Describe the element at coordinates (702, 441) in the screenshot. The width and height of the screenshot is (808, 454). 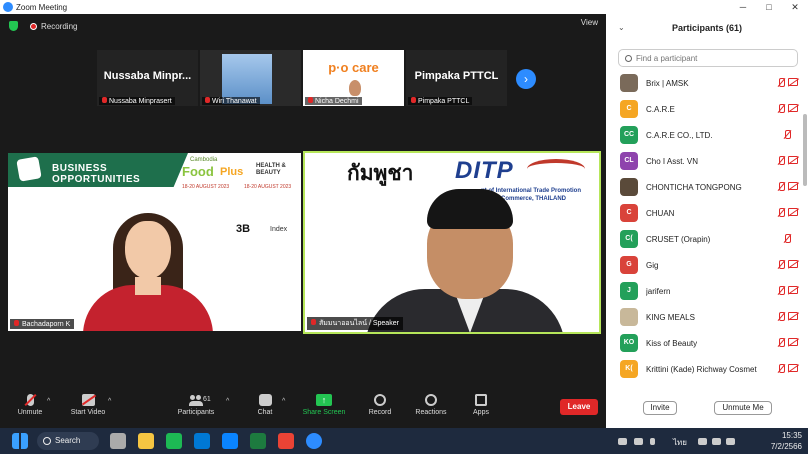
I see `wifi-icon` at that location.